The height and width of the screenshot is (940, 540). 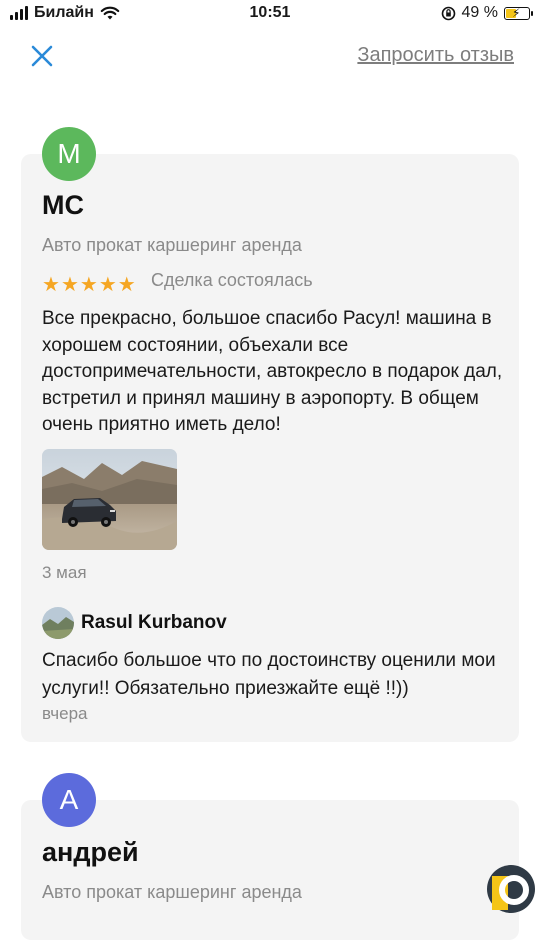 What do you see at coordinates (435, 55) in the screenshot?
I see `request-review-link: Запросить отзыв` at bounding box center [435, 55].